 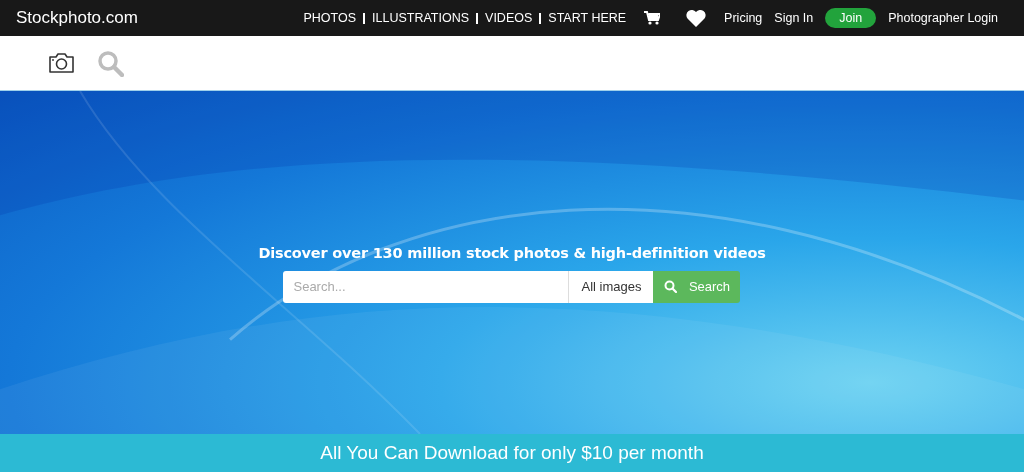 What do you see at coordinates (591, 18) in the screenshot?
I see `nav-link: START HERE` at bounding box center [591, 18].